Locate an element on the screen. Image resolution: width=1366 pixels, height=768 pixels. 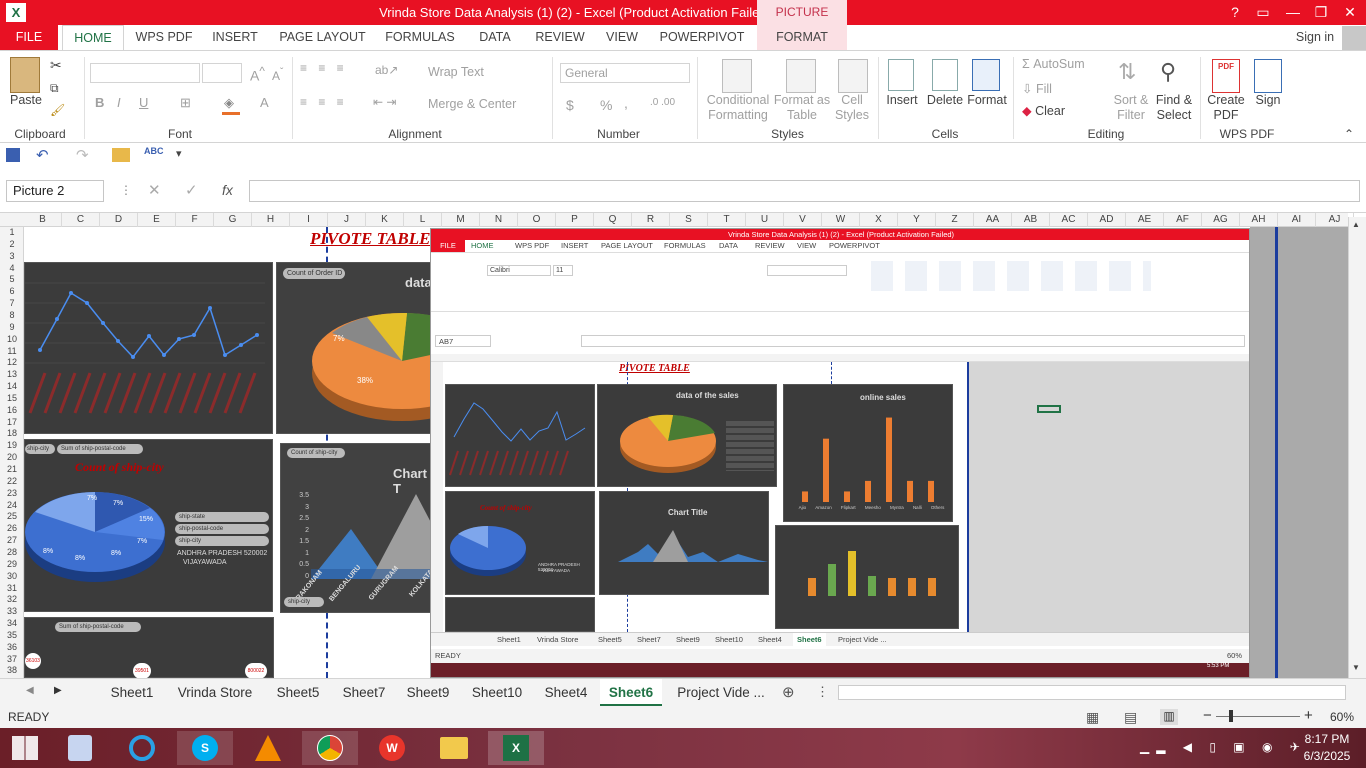
column-header: J is located at coordinates (347, 220).